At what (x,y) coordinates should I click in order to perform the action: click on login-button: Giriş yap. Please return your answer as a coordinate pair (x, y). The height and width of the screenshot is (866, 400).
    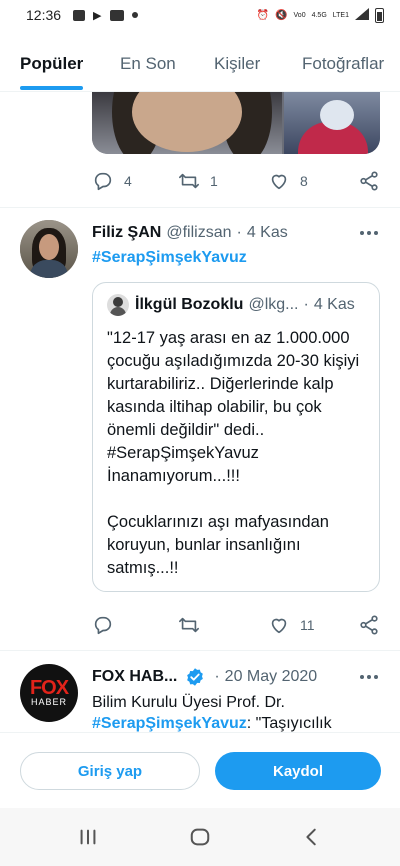
    Looking at the image, I should click on (110, 771).